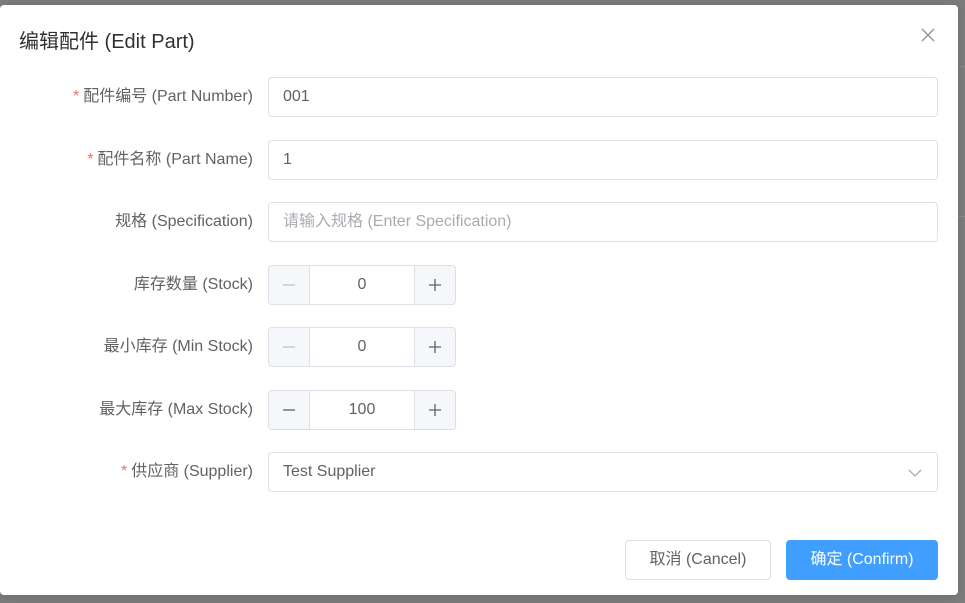  I want to click on stock-stepper, so click(362, 285).